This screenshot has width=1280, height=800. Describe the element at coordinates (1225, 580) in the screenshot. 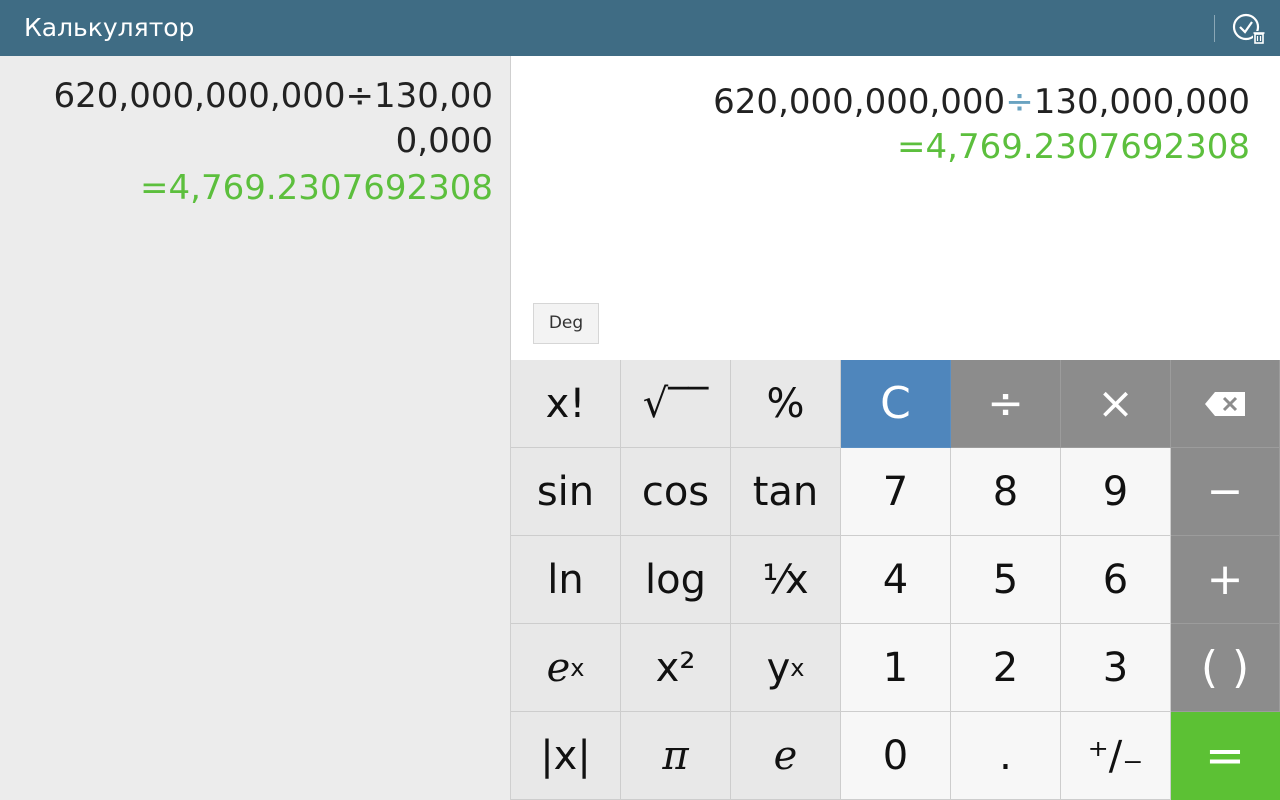

I see `plus-key: +` at that location.